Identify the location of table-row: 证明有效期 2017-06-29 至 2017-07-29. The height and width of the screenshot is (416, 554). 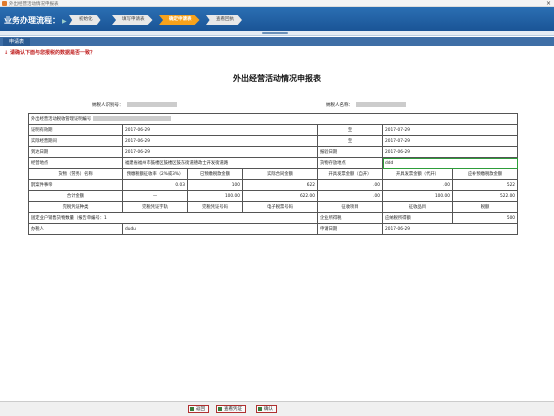
(273, 130).